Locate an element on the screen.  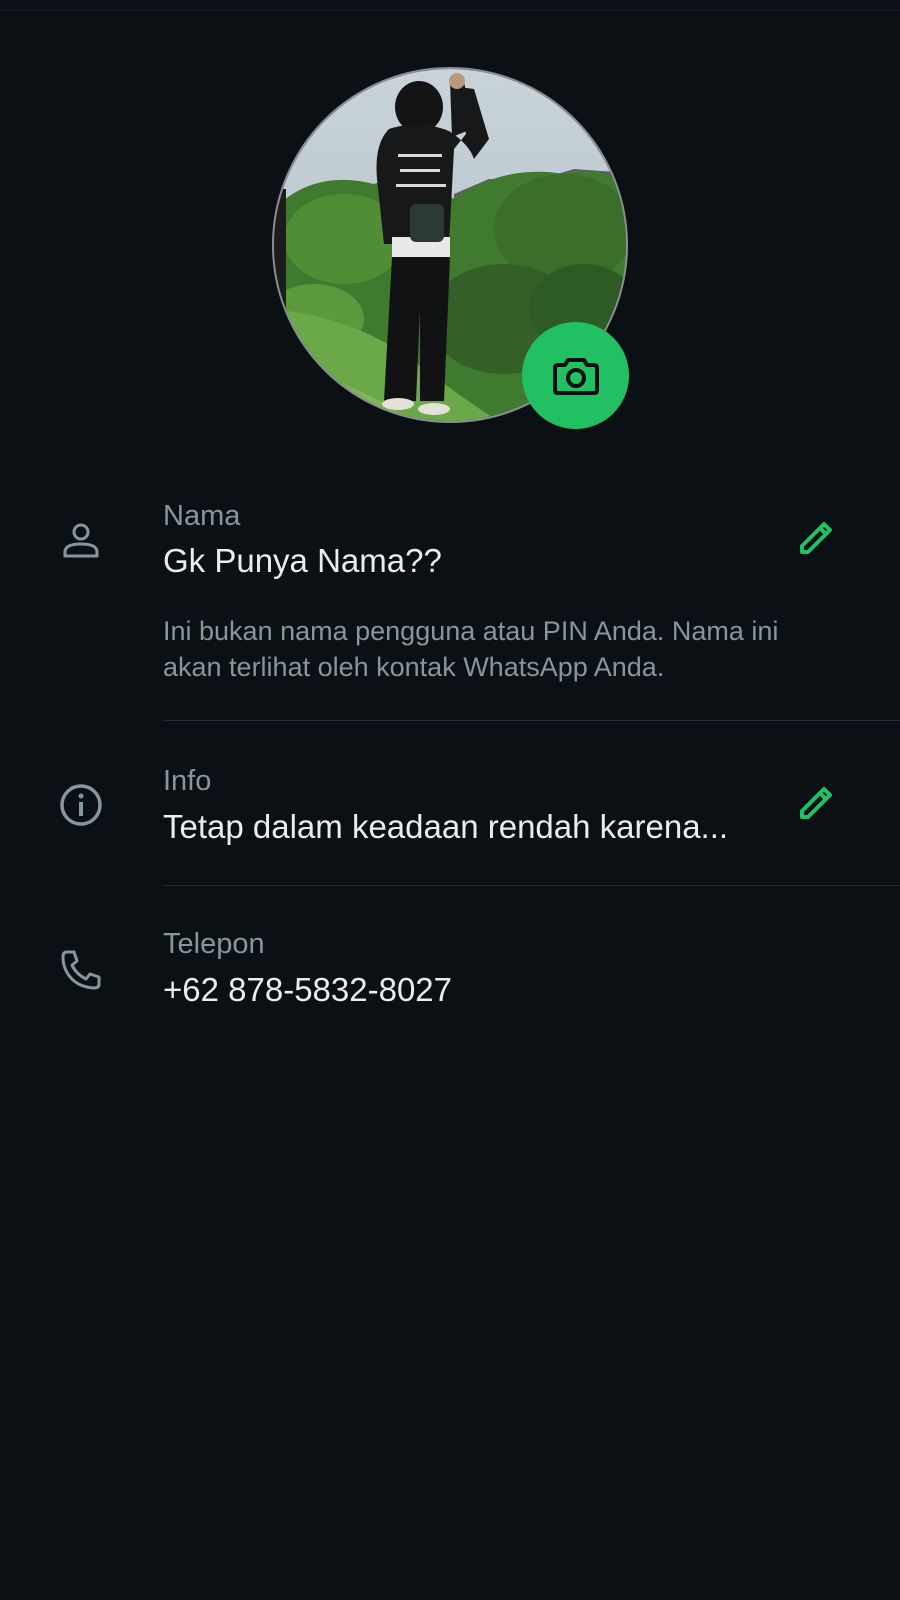
change-photo-button is located at coordinates (575, 375).